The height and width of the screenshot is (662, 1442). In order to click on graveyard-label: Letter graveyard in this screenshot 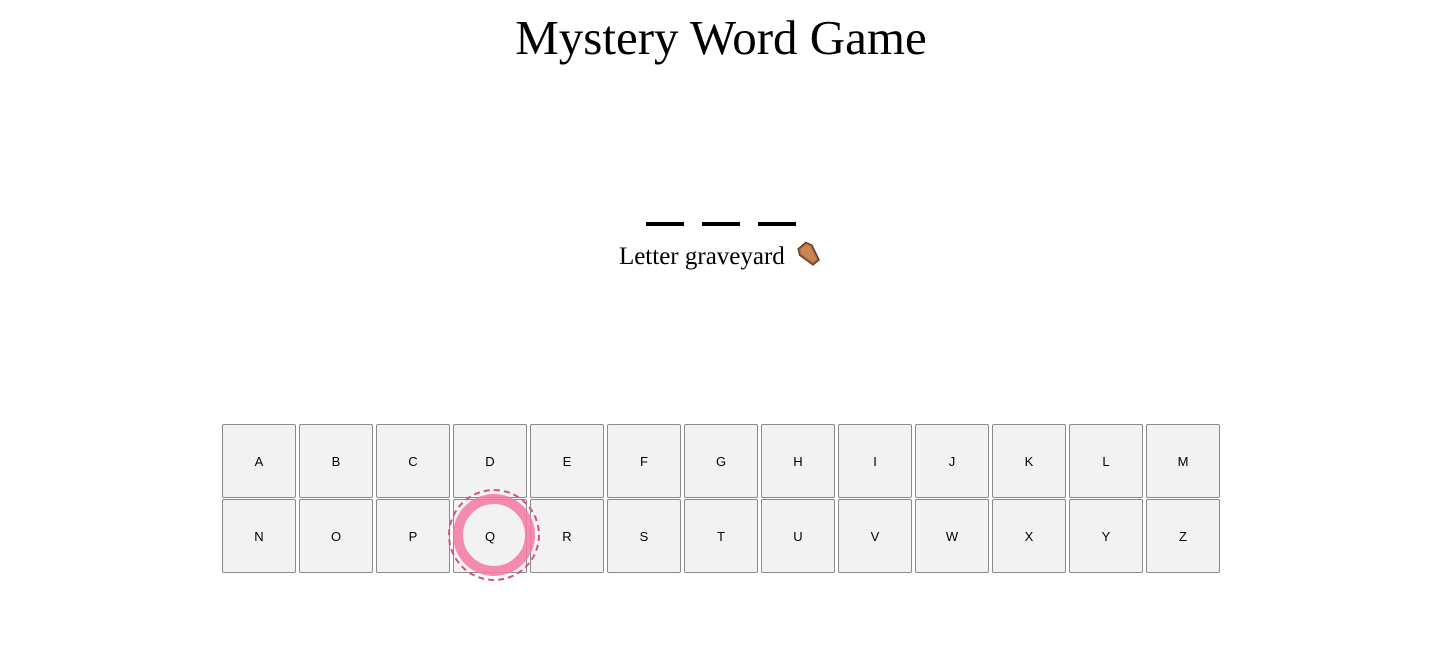, I will do `click(701, 256)`.